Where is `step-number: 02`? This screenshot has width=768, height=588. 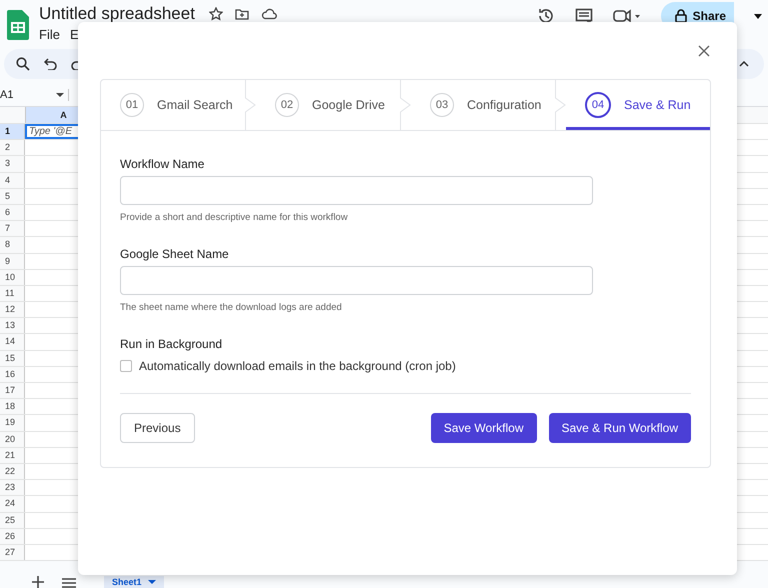 step-number: 02 is located at coordinates (287, 105).